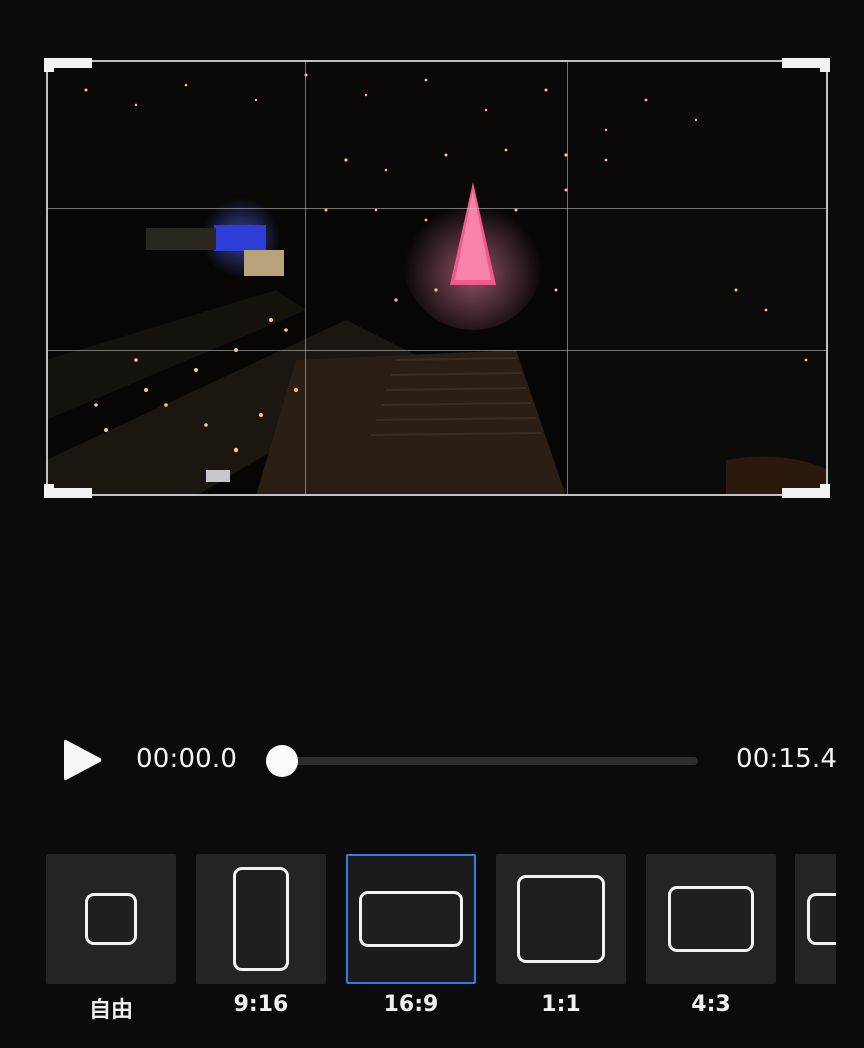 The image size is (864, 1048). Describe the element at coordinates (282, 761) in the screenshot. I see `seek-bar-thumb` at that location.